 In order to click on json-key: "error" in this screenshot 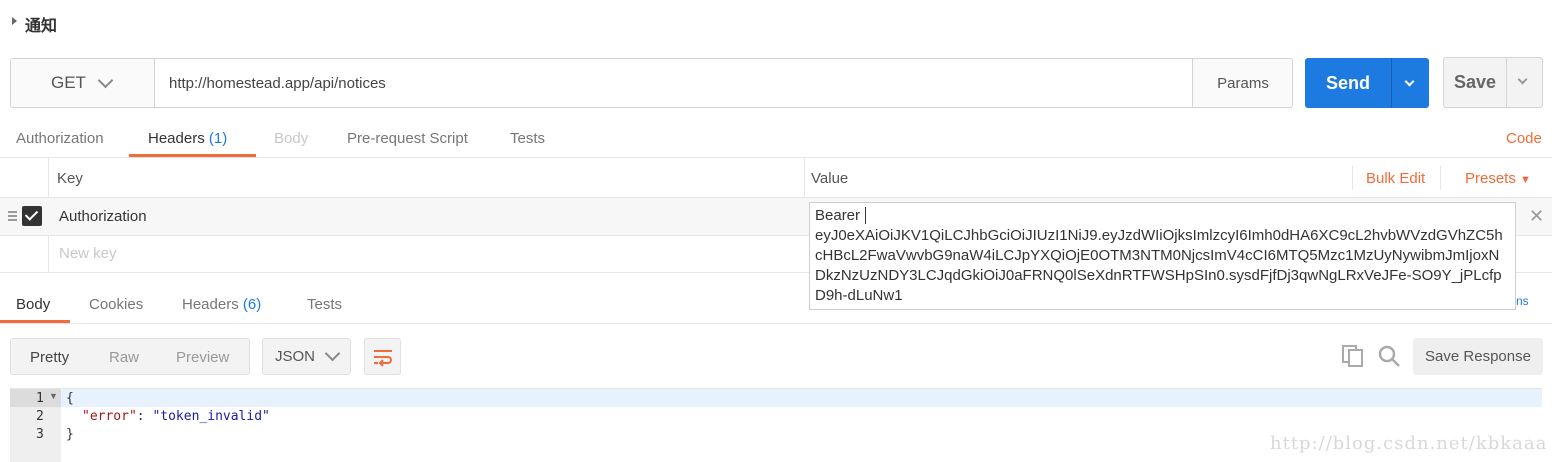, I will do `click(109, 416)`.